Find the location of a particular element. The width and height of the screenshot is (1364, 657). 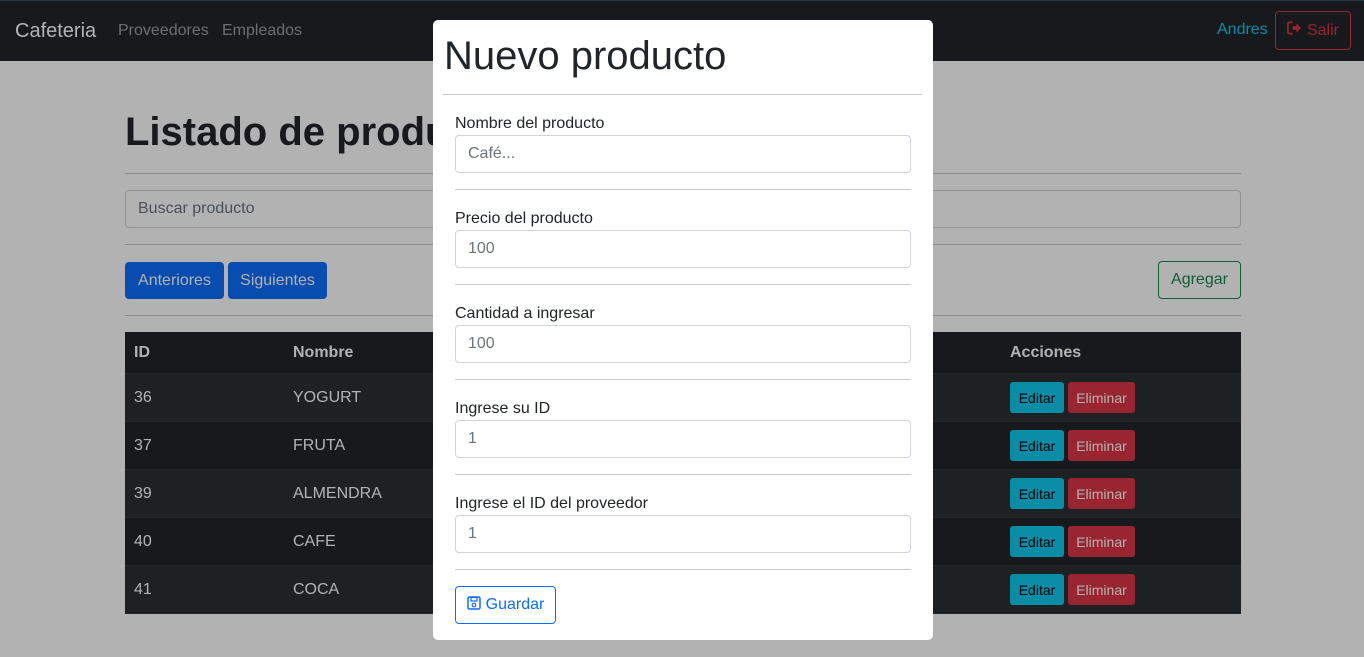

supplier-id-label: Ingrese el ID del proveedor is located at coordinates (551, 503).